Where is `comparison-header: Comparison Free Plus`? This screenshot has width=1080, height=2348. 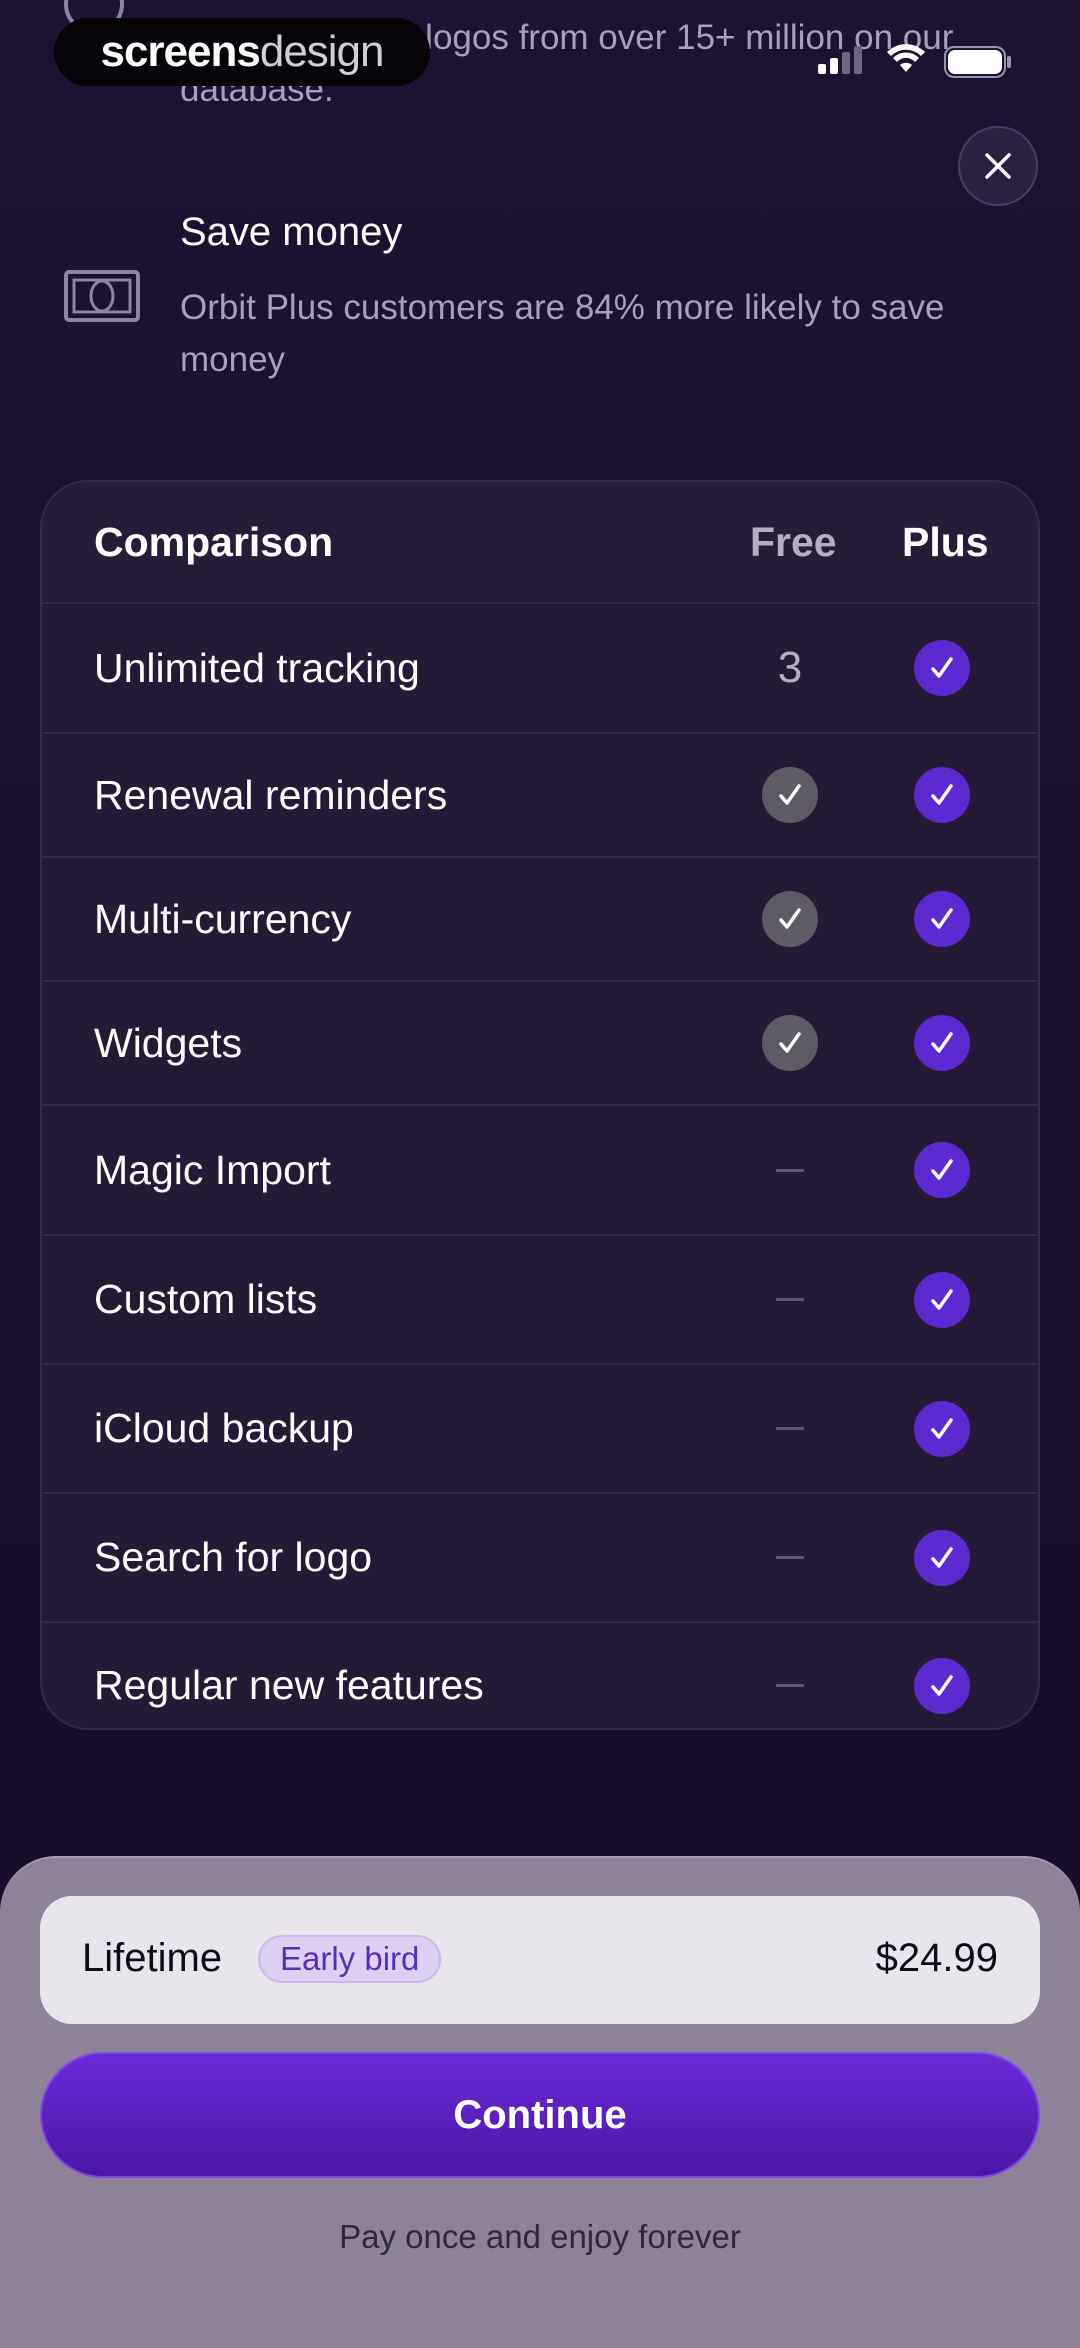 comparison-header: Comparison Free Plus is located at coordinates (540, 543).